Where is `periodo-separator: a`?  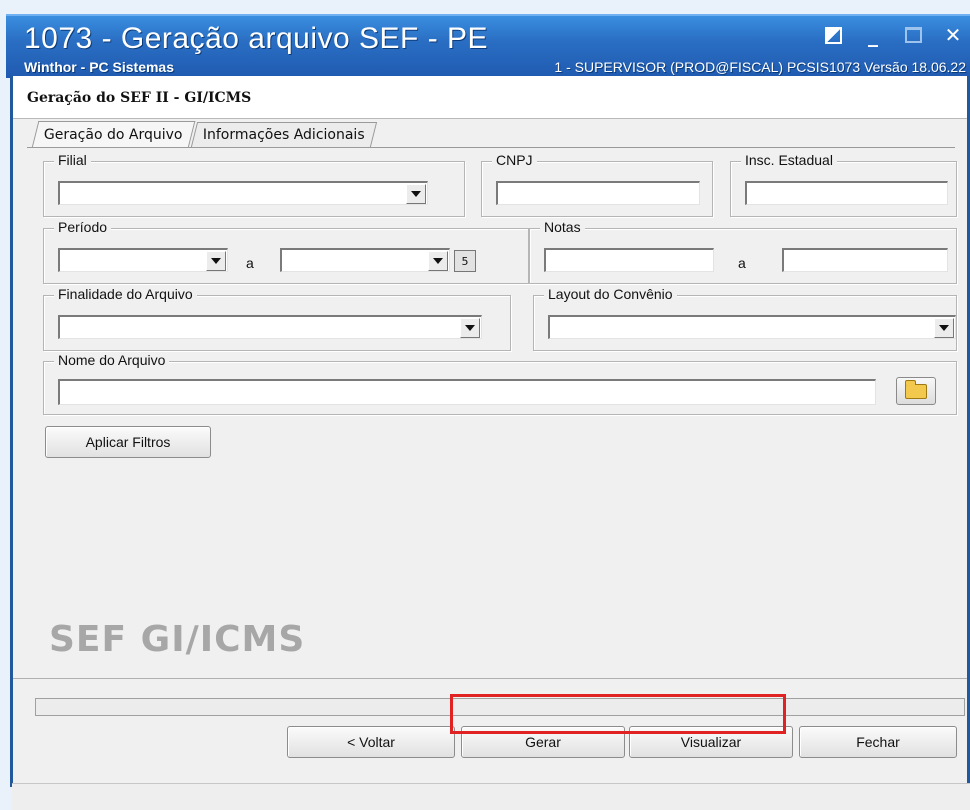
periodo-separator: a is located at coordinates (250, 263).